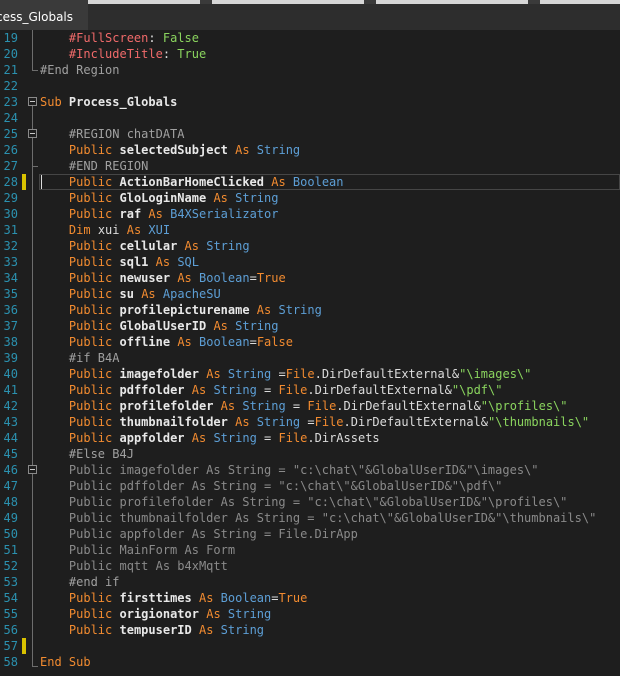 This screenshot has height=676, width=620. What do you see at coordinates (310, 310) in the screenshot?
I see `code-line: 36 Public profilepicturename As String` at bounding box center [310, 310].